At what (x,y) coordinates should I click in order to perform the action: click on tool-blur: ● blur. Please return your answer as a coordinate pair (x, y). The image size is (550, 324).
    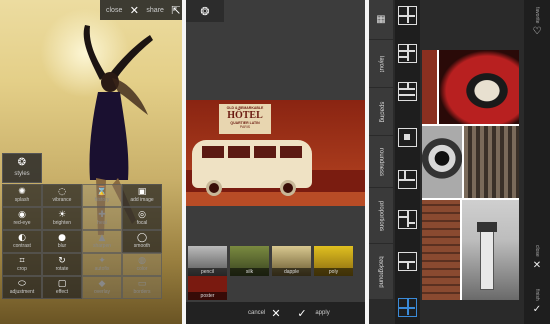
    Looking at the image, I should click on (62, 241).